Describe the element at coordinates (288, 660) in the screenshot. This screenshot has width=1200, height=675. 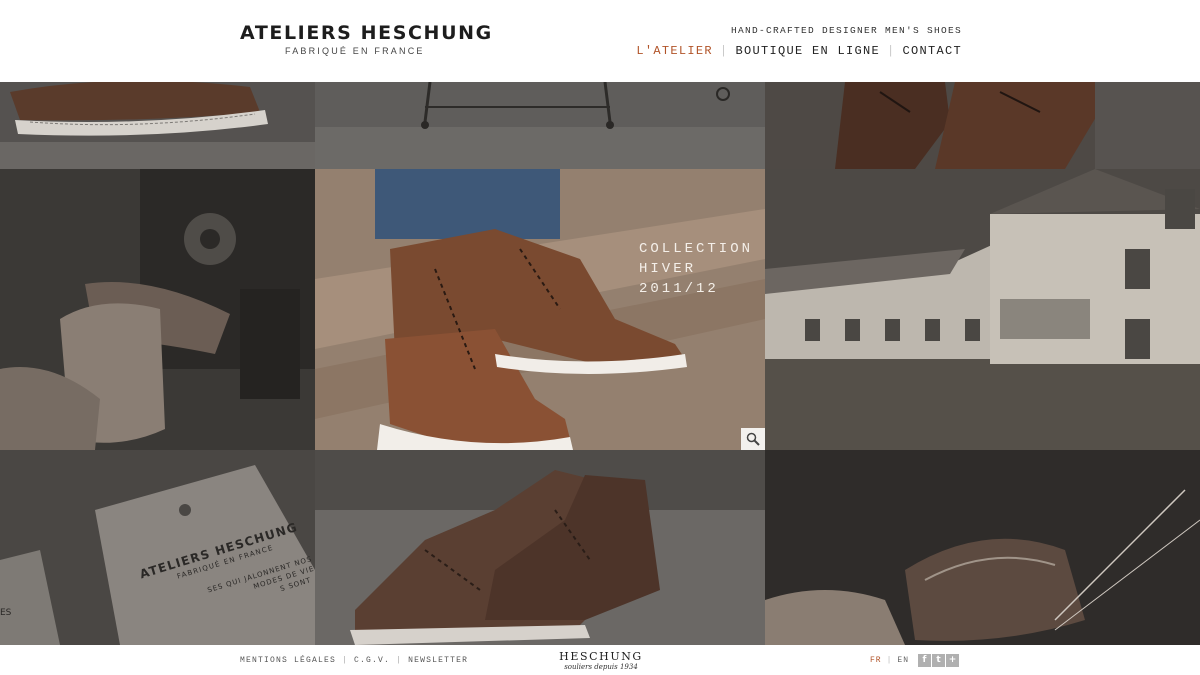
I see `footer-link-mentions: MENTIONS LÉGALES` at that location.